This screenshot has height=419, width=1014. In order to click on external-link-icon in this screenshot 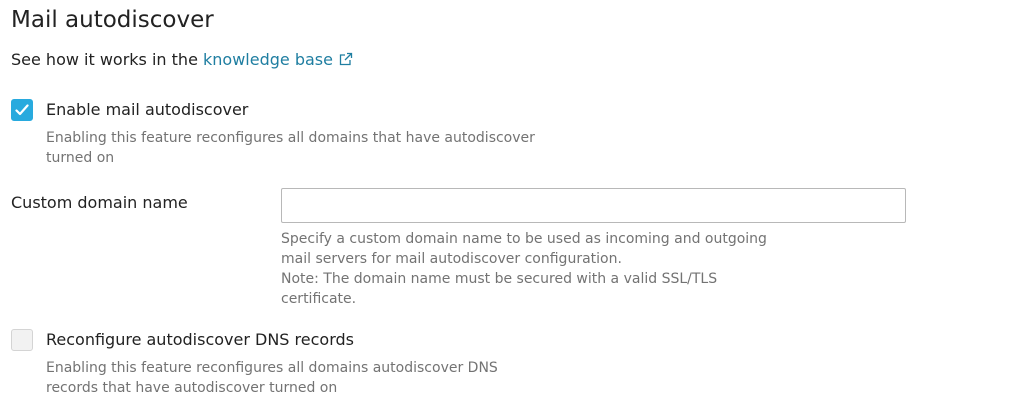, I will do `click(346, 59)`.